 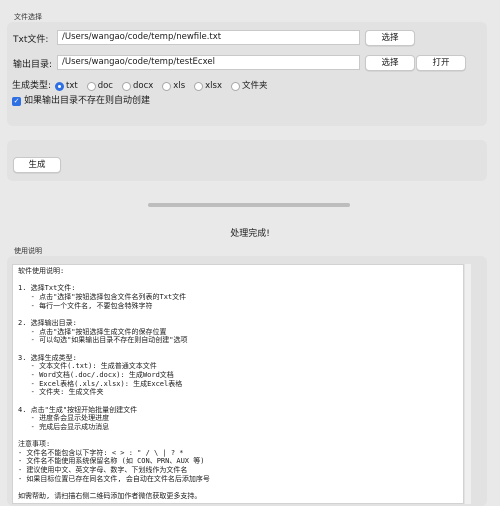 I want to click on help-line: - 完成后会显示成功消息, so click(x=64, y=426).